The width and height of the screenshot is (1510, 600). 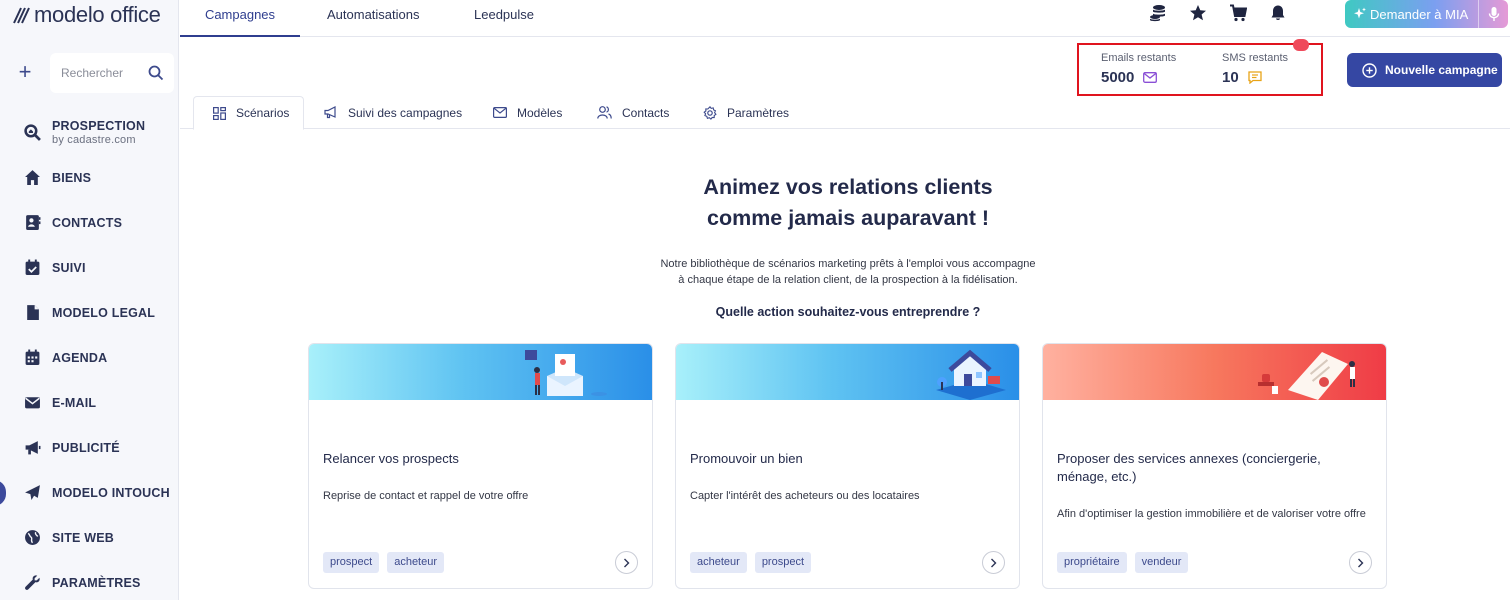 I want to click on emails-remaining-label: Emails restants, so click(x=1139, y=58).